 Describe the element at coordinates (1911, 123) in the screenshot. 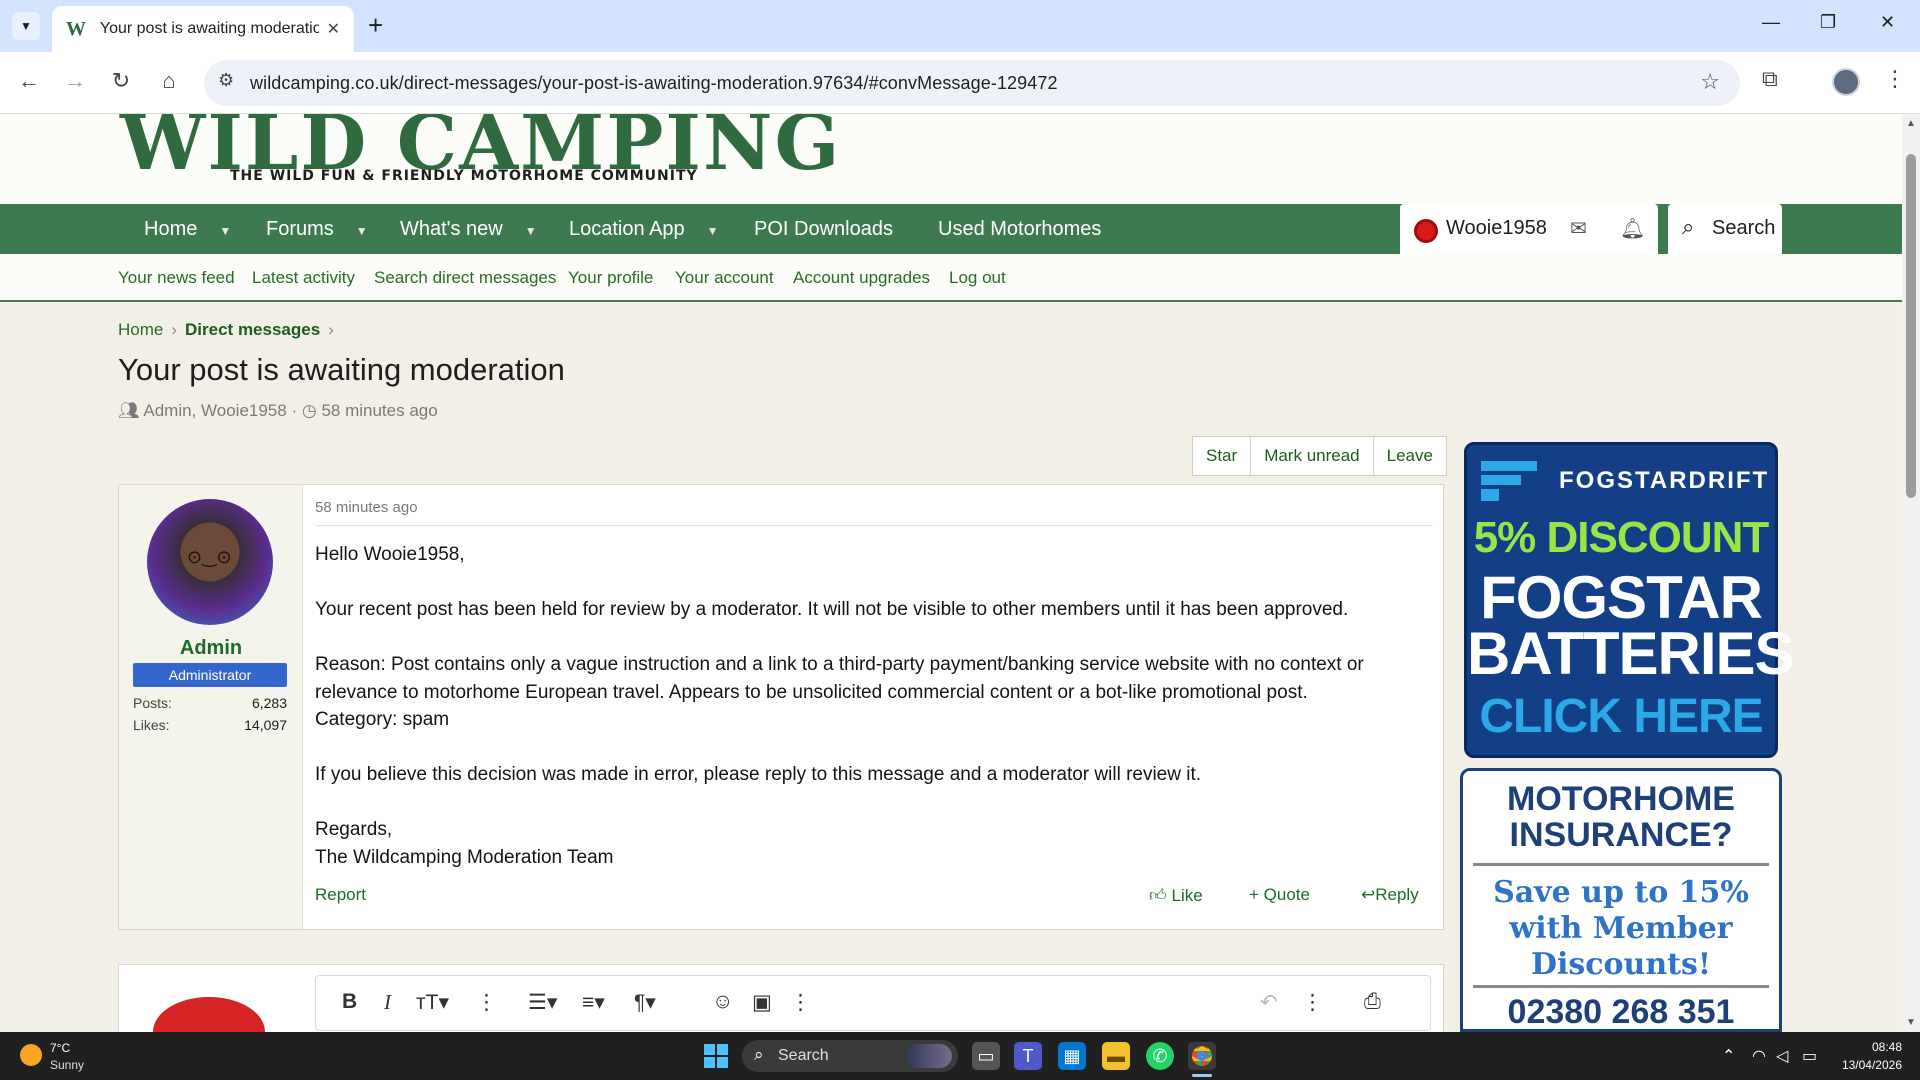

I see `scroll-up-icon: ▲` at that location.